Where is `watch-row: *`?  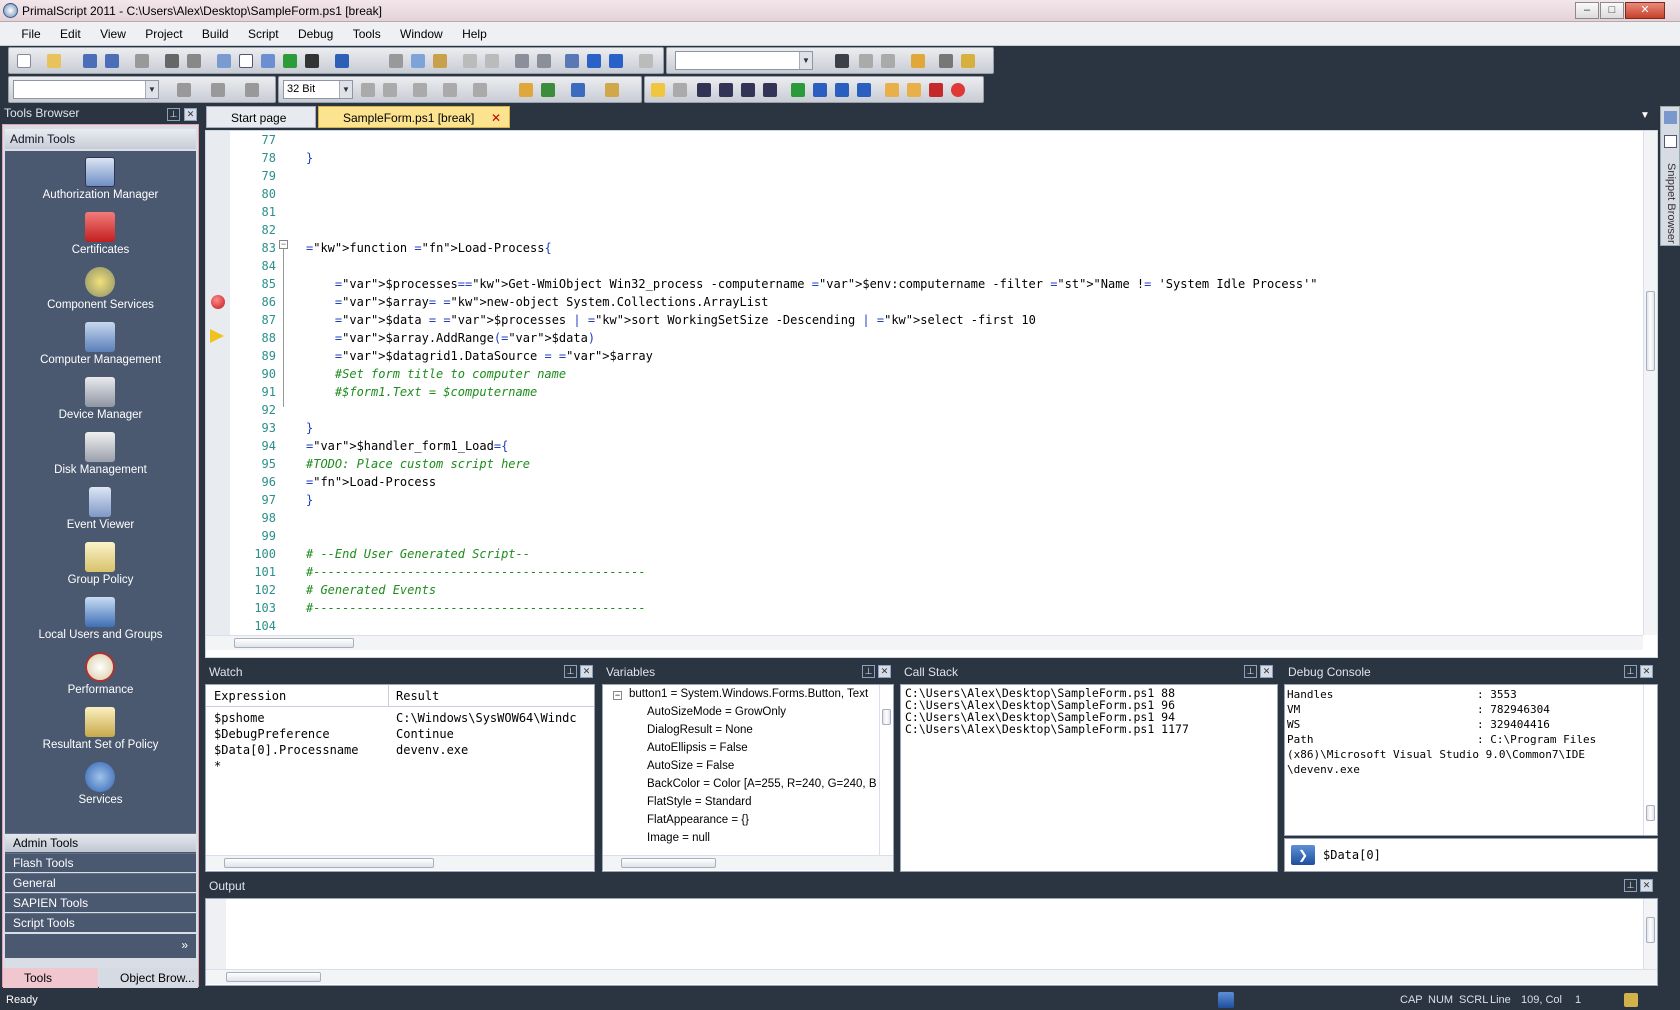 watch-row: * is located at coordinates (391, 767).